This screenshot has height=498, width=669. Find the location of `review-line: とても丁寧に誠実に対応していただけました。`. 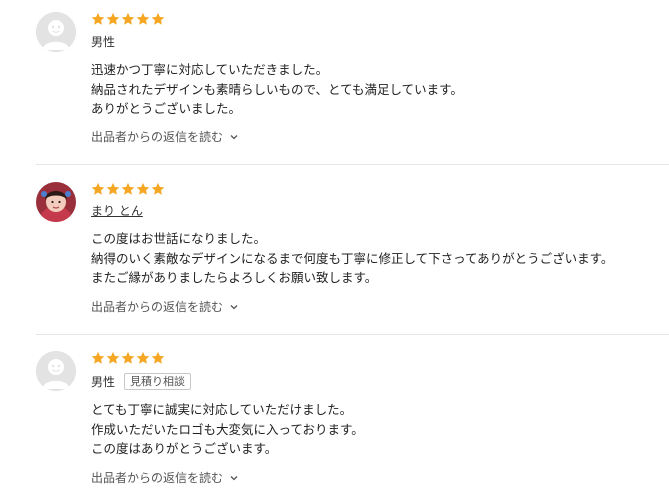

review-line: とても丁寧に誠実に対応していただけました。 is located at coordinates (222, 409).